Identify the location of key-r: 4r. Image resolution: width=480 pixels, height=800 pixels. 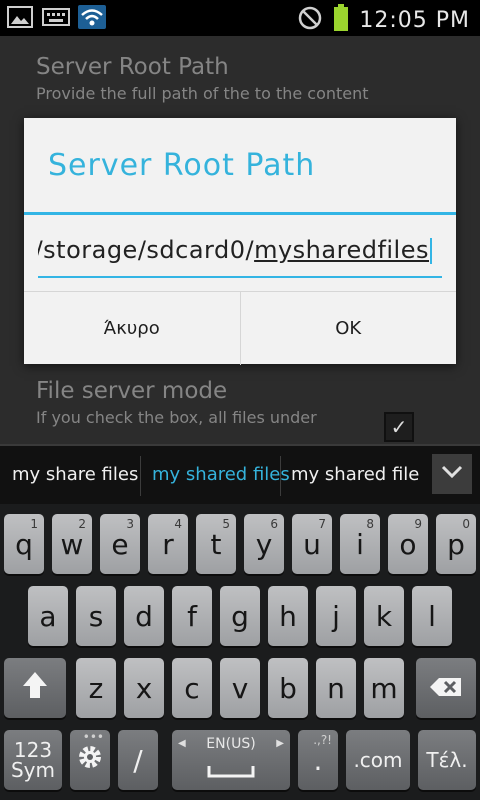
(168, 544).